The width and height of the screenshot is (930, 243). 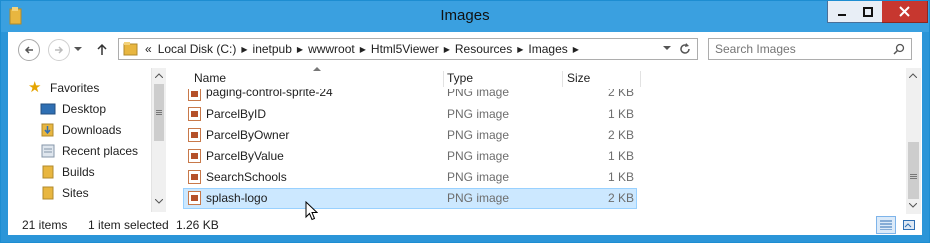 What do you see at coordinates (667, 49) in the screenshot?
I see `address-dropdown-icon` at bounding box center [667, 49].